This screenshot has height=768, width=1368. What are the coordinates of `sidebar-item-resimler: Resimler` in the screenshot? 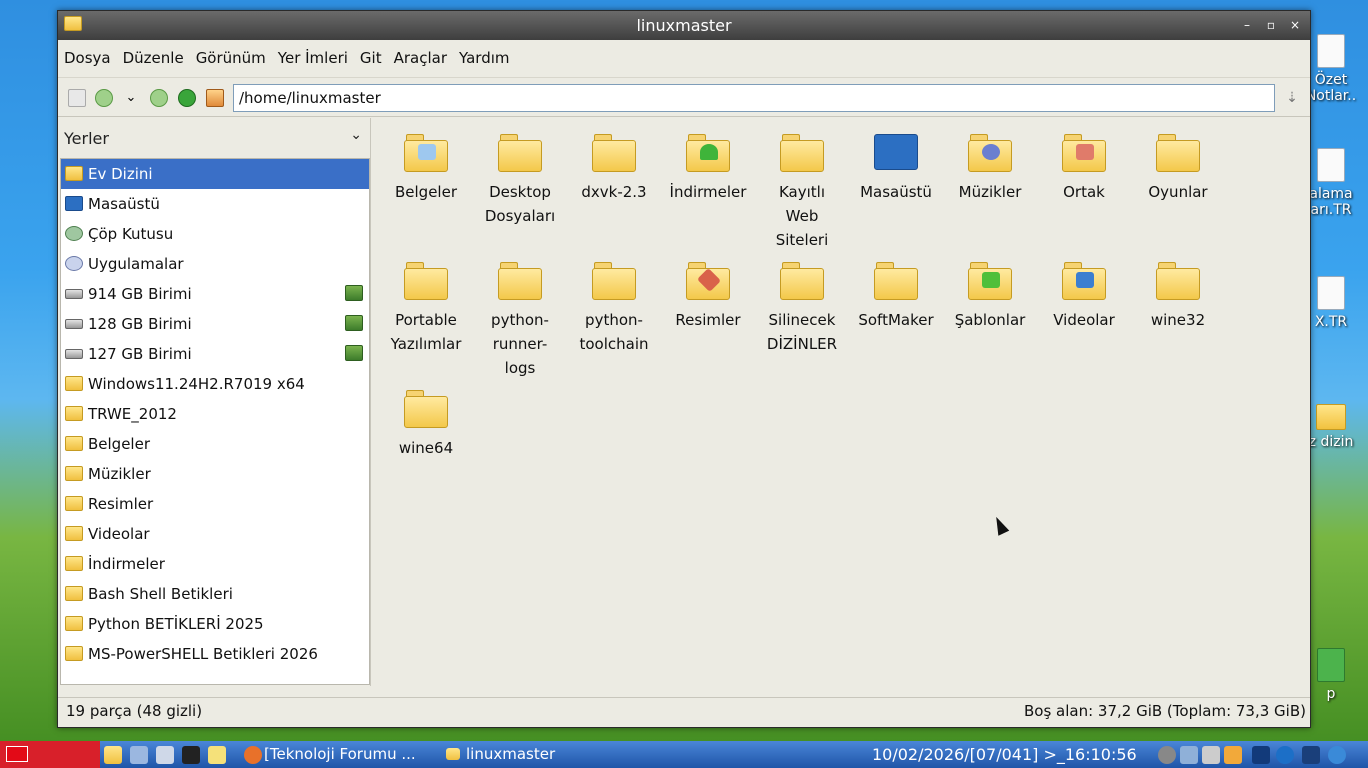 It's located at (215, 504).